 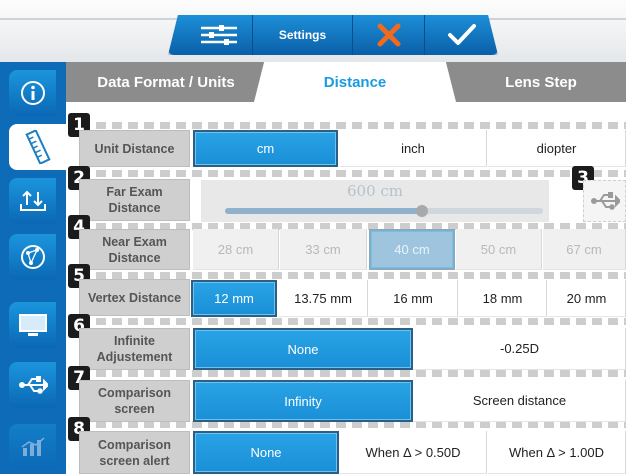 I want to click on sidebar-item-network, so click(x=32, y=257).